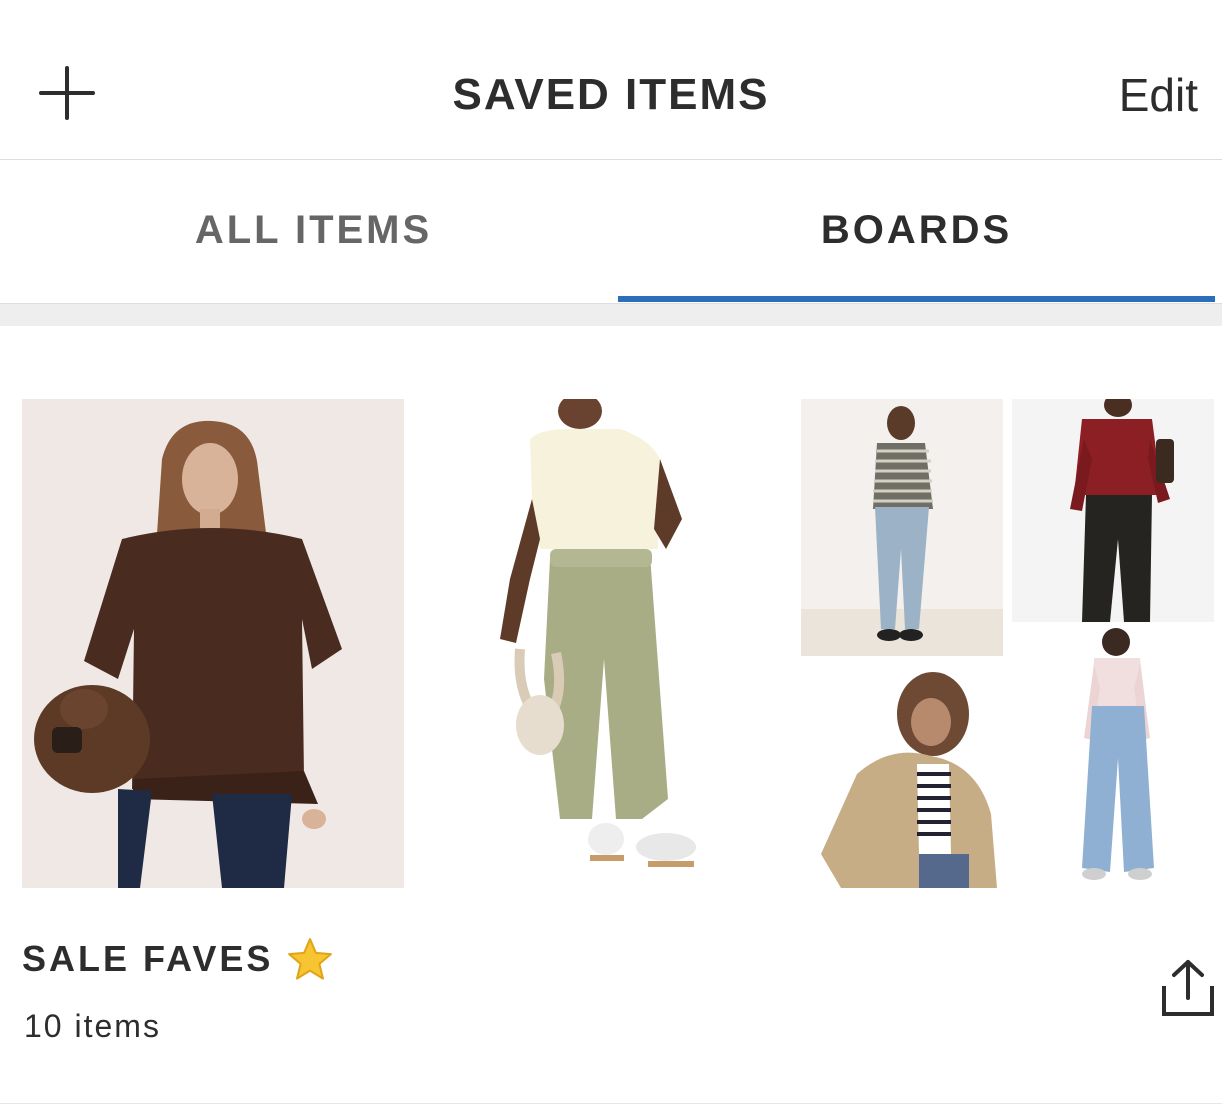 Image resolution: width=1222 pixels, height=1105 pixels. I want to click on top-bar: SAVED ITEMS Edit, so click(611, 80).